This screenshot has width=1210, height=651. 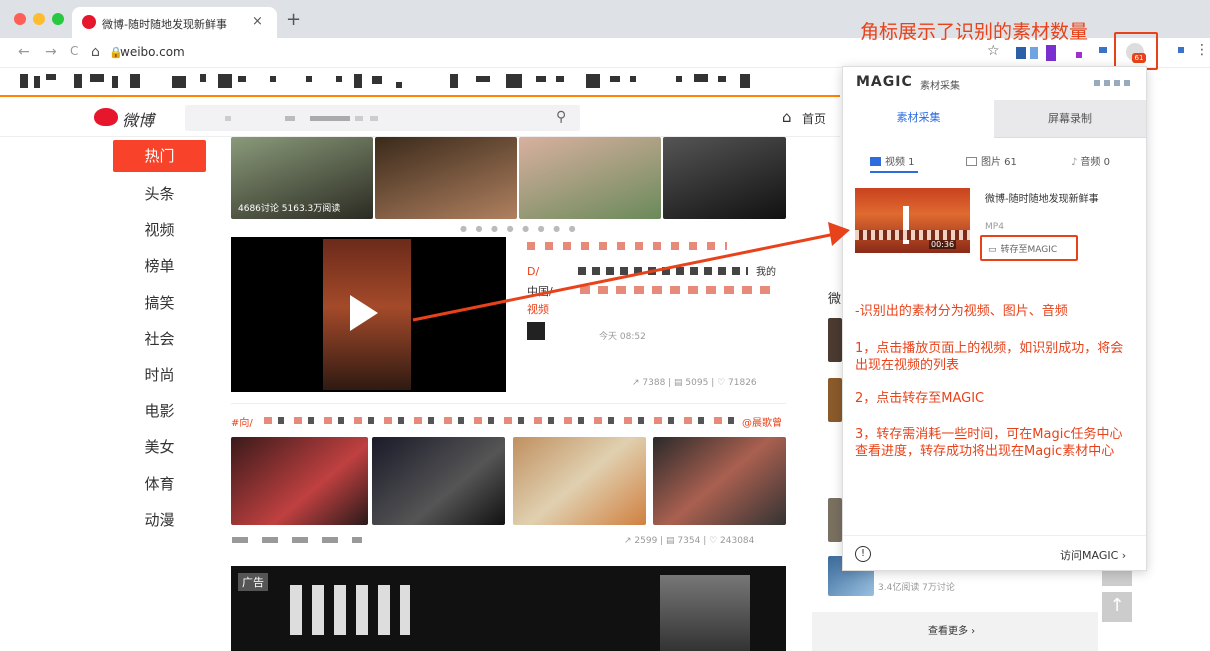 What do you see at coordinates (164, 24) in the screenshot?
I see `tab-title: 微博-随时随地发现新鲜事` at bounding box center [164, 24].